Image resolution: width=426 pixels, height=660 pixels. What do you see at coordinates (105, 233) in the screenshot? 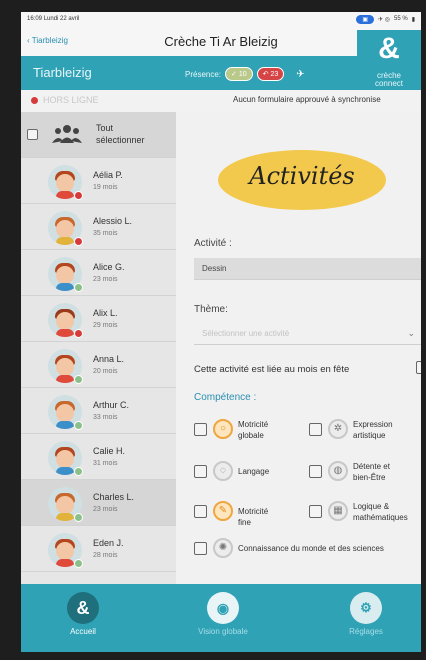
I see `child-age: 35 mois` at bounding box center [105, 233].